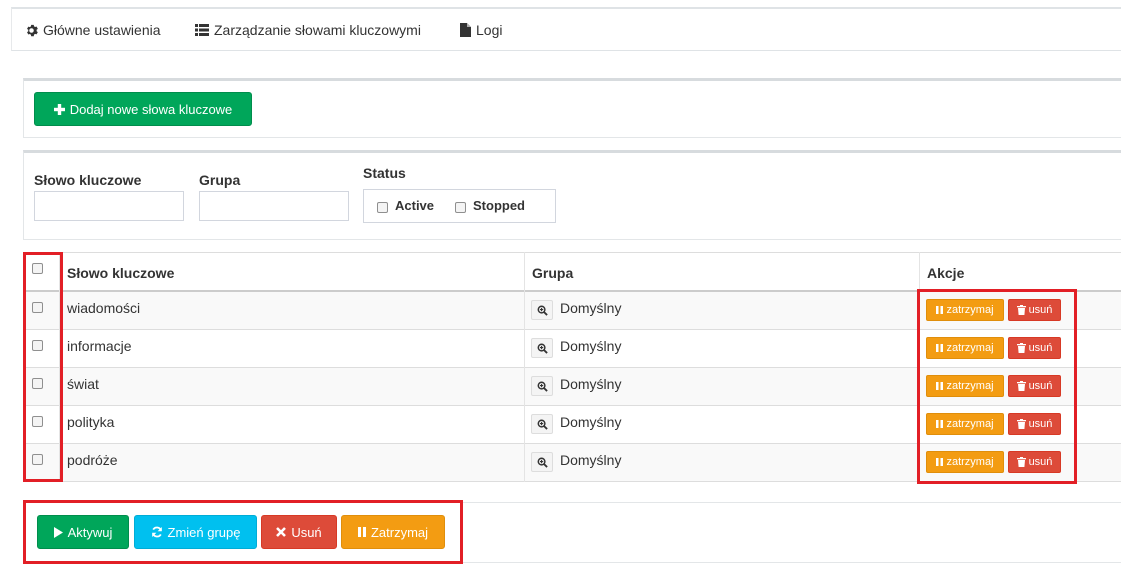 The height and width of the screenshot is (570, 1121). I want to click on nav-logs: Logi, so click(481, 30).